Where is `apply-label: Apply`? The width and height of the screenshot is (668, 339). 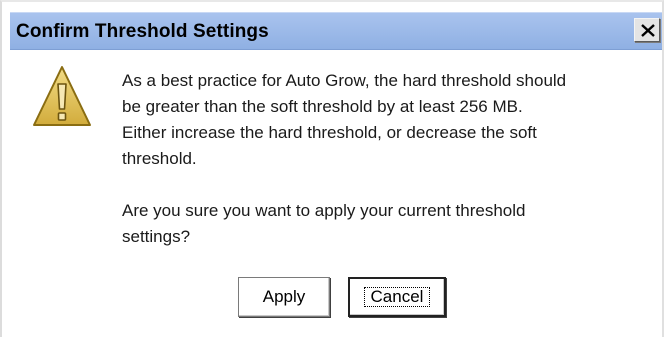 apply-label: Apply is located at coordinates (284, 296).